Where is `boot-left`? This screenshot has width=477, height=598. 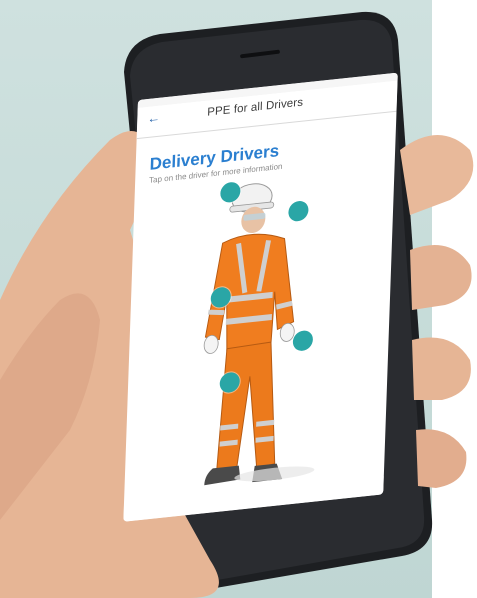
boot-left is located at coordinates (222, 475).